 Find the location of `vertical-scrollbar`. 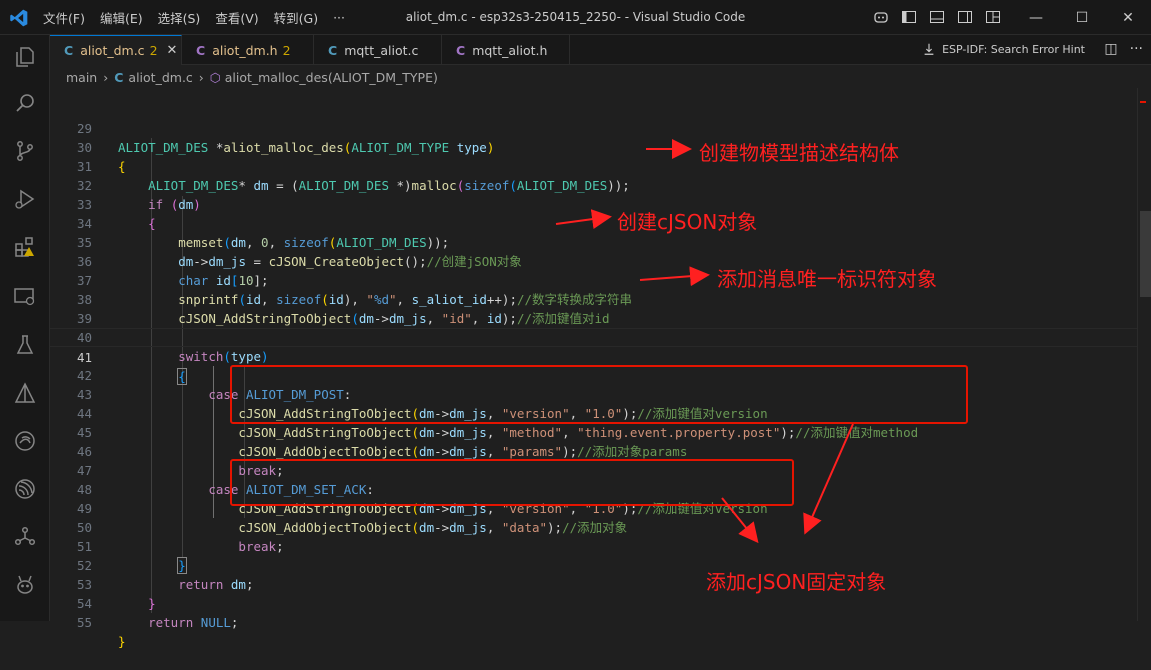

vertical-scrollbar is located at coordinates (1144, 354).